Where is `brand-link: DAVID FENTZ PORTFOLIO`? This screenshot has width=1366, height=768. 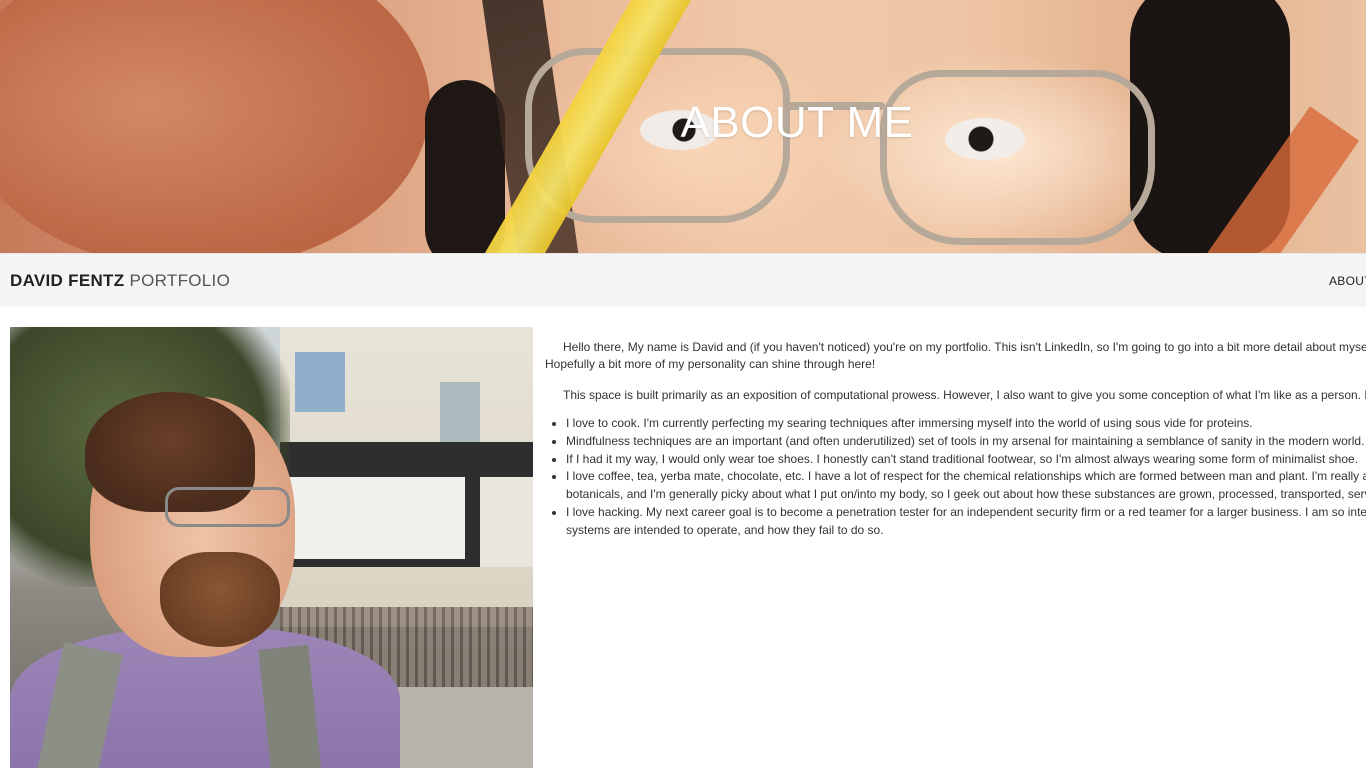
brand-link: DAVID FENTZ PORTFOLIO is located at coordinates (120, 281).